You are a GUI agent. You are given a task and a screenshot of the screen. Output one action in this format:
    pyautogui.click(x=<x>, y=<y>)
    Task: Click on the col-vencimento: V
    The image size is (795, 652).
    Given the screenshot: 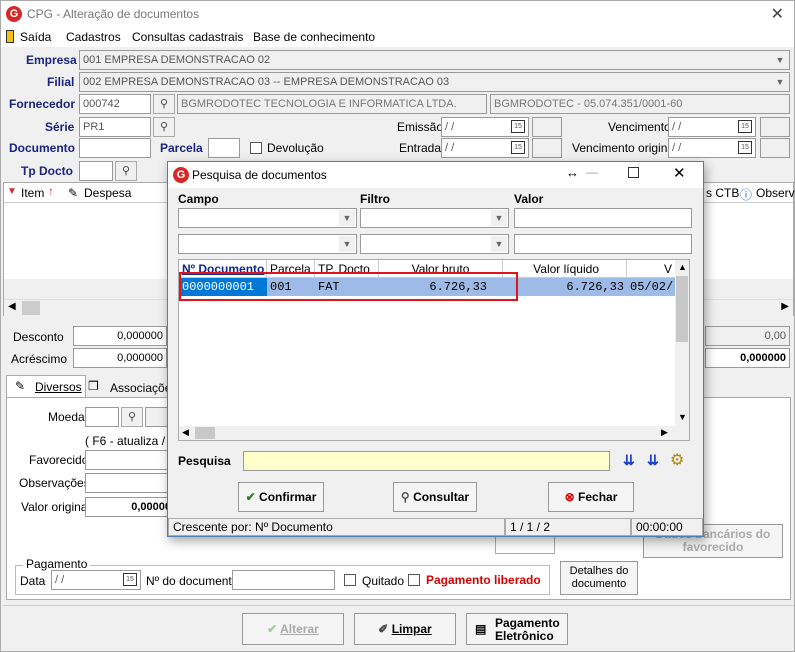 What is the action you would take?
    pyautogui.click(x=651, y=269)
    